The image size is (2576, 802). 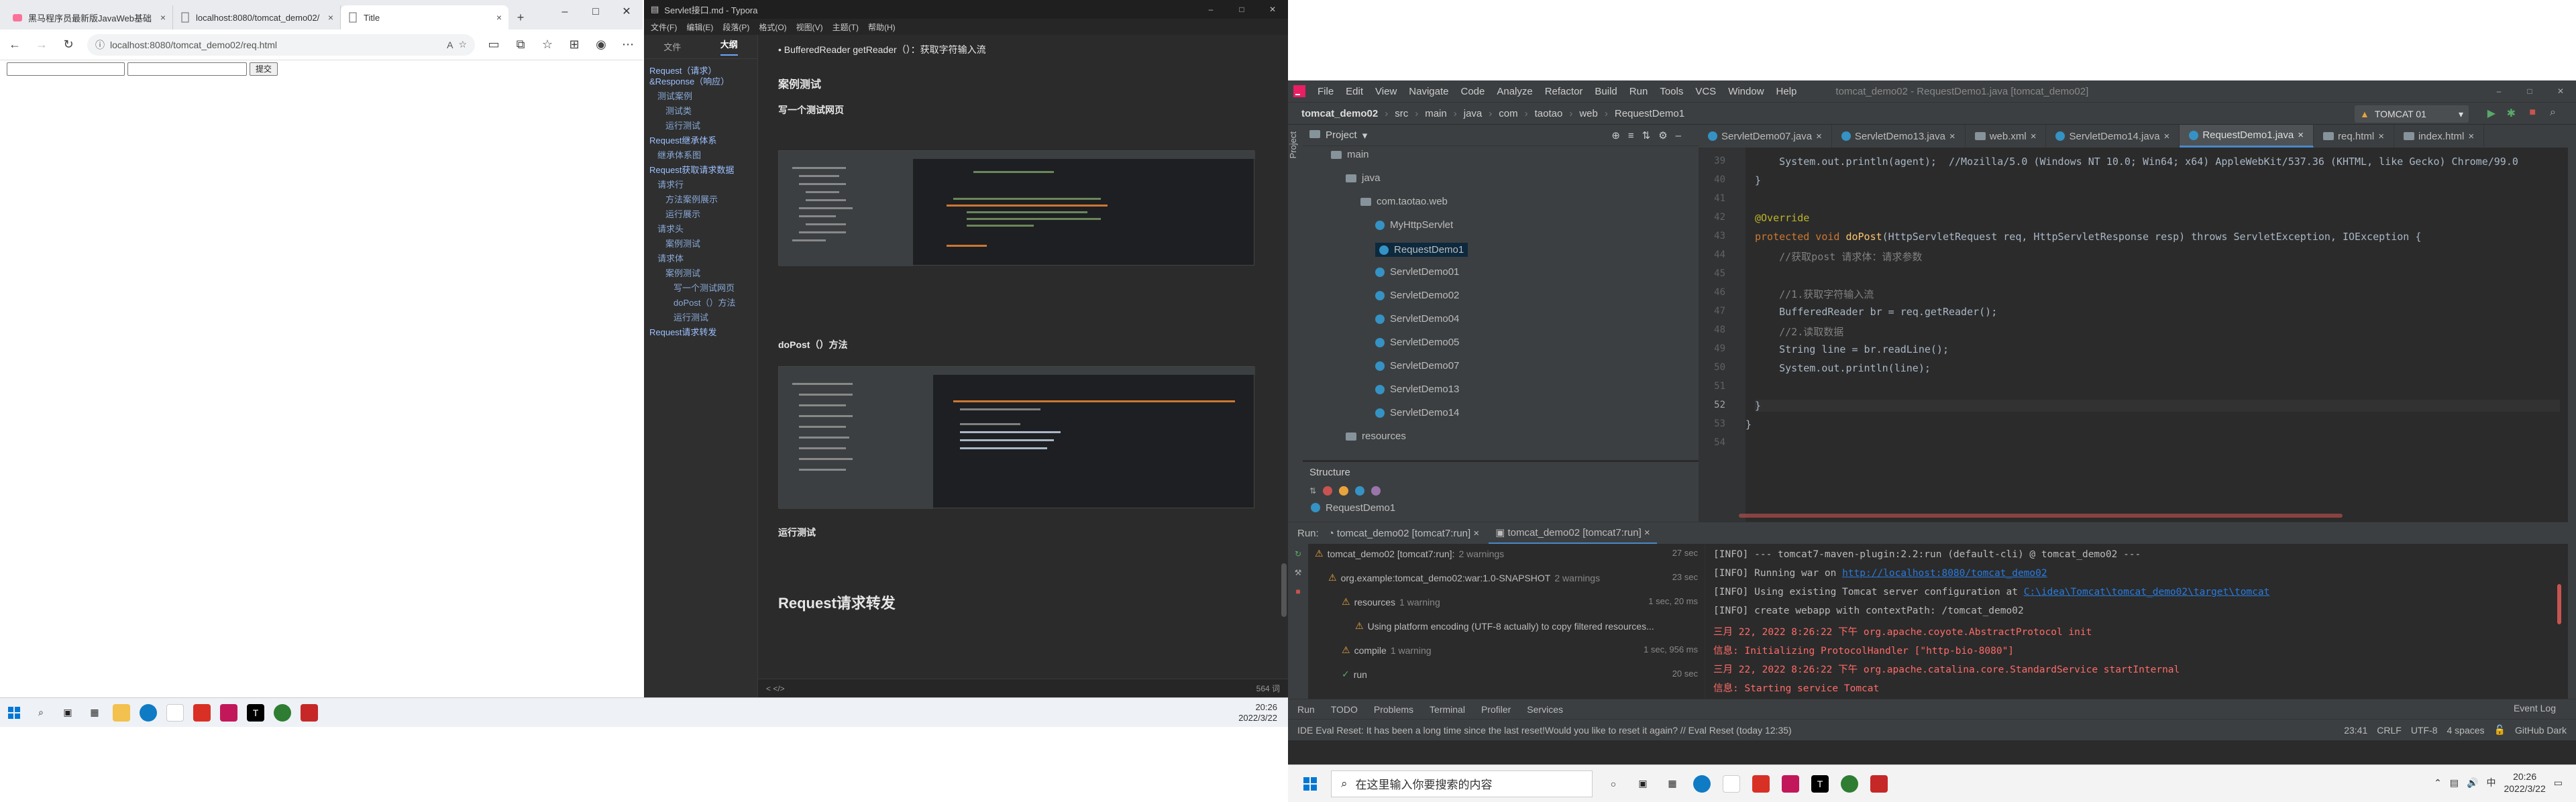 What do you see at coordinates (1417, 342) in the screenshot?
I see `tree-item: ServletDemo05` at bounding box center [1417, 342].